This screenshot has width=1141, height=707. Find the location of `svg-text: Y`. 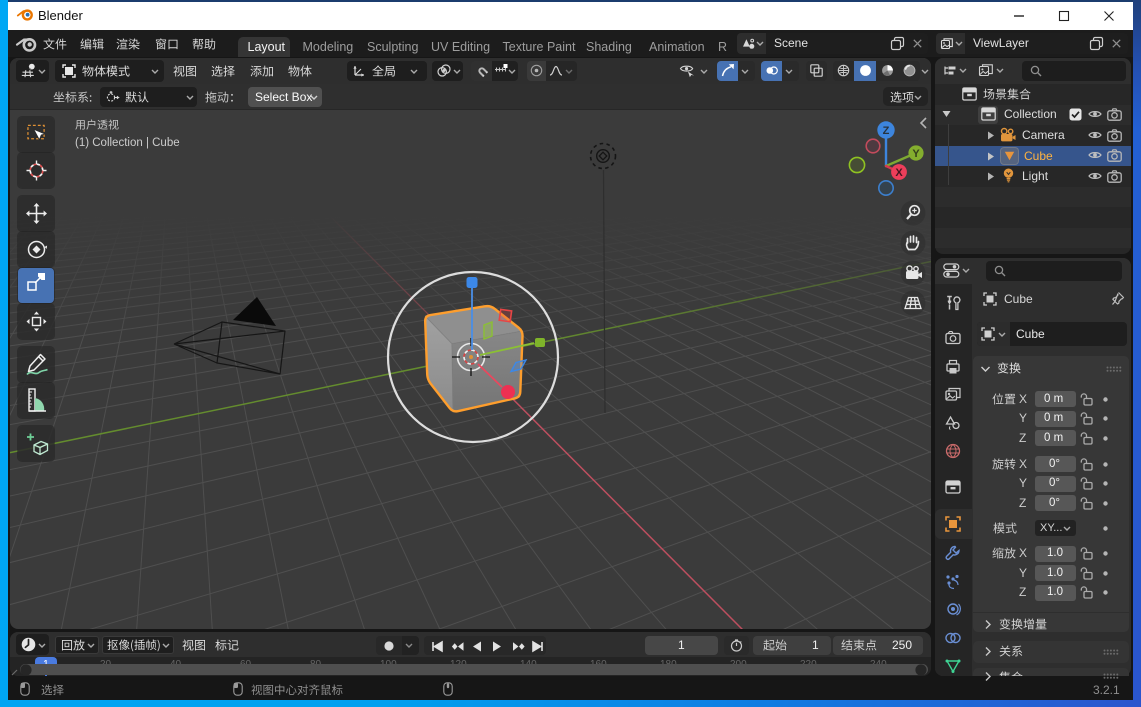

svg-text: Y is located at coordinates (916, 154).